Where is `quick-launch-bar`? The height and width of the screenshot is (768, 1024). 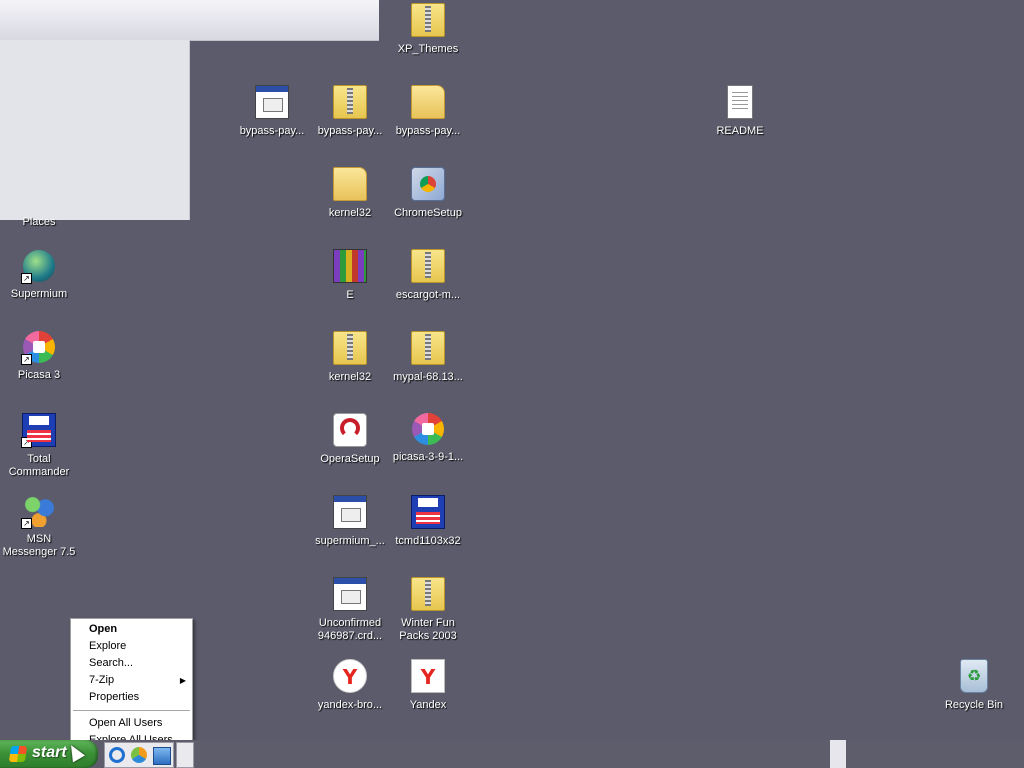 quick-launch-bar is located at coordinates (139, 755).